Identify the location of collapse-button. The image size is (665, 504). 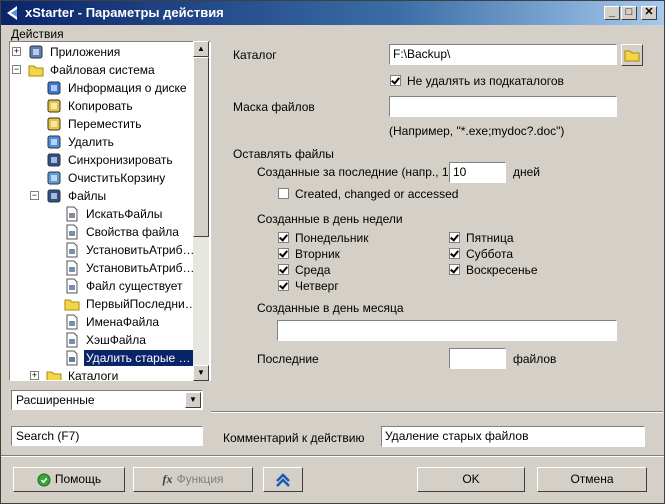
(283, 479).